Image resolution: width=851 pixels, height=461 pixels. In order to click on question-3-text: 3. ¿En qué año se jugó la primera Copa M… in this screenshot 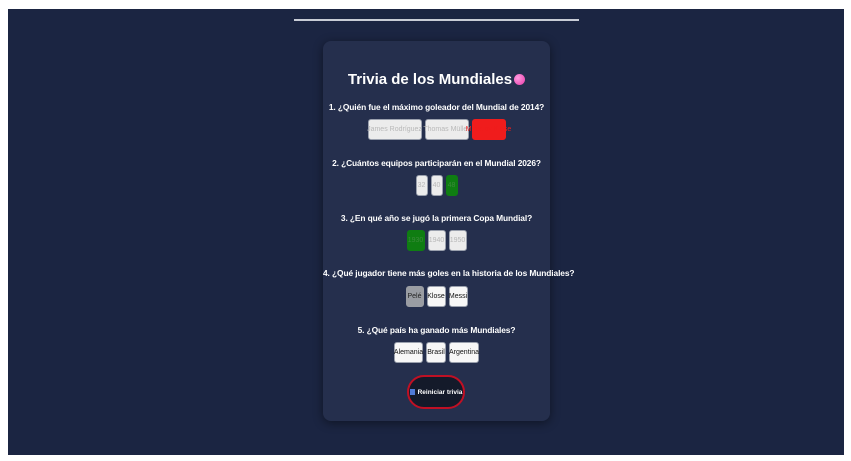, I will do `click(436, 218)`.